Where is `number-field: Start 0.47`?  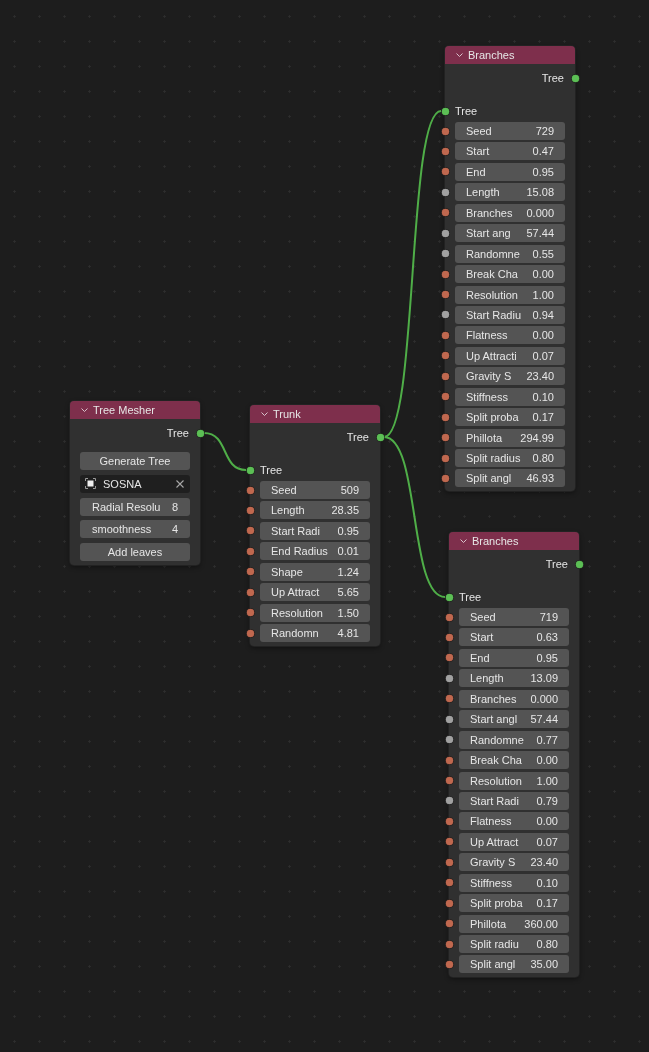
number-field: Start 0.47 is located at coordinates (510, 151).